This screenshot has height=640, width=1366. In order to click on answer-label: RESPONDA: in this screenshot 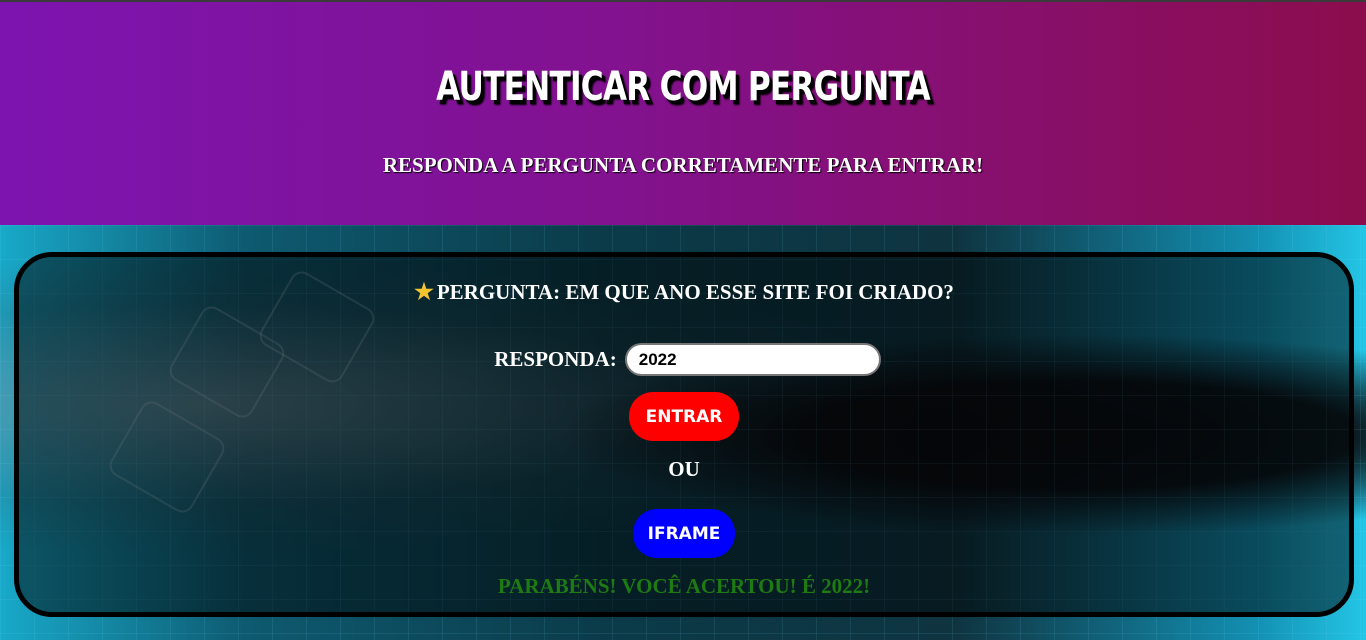, I will do `click(555, 359)`.